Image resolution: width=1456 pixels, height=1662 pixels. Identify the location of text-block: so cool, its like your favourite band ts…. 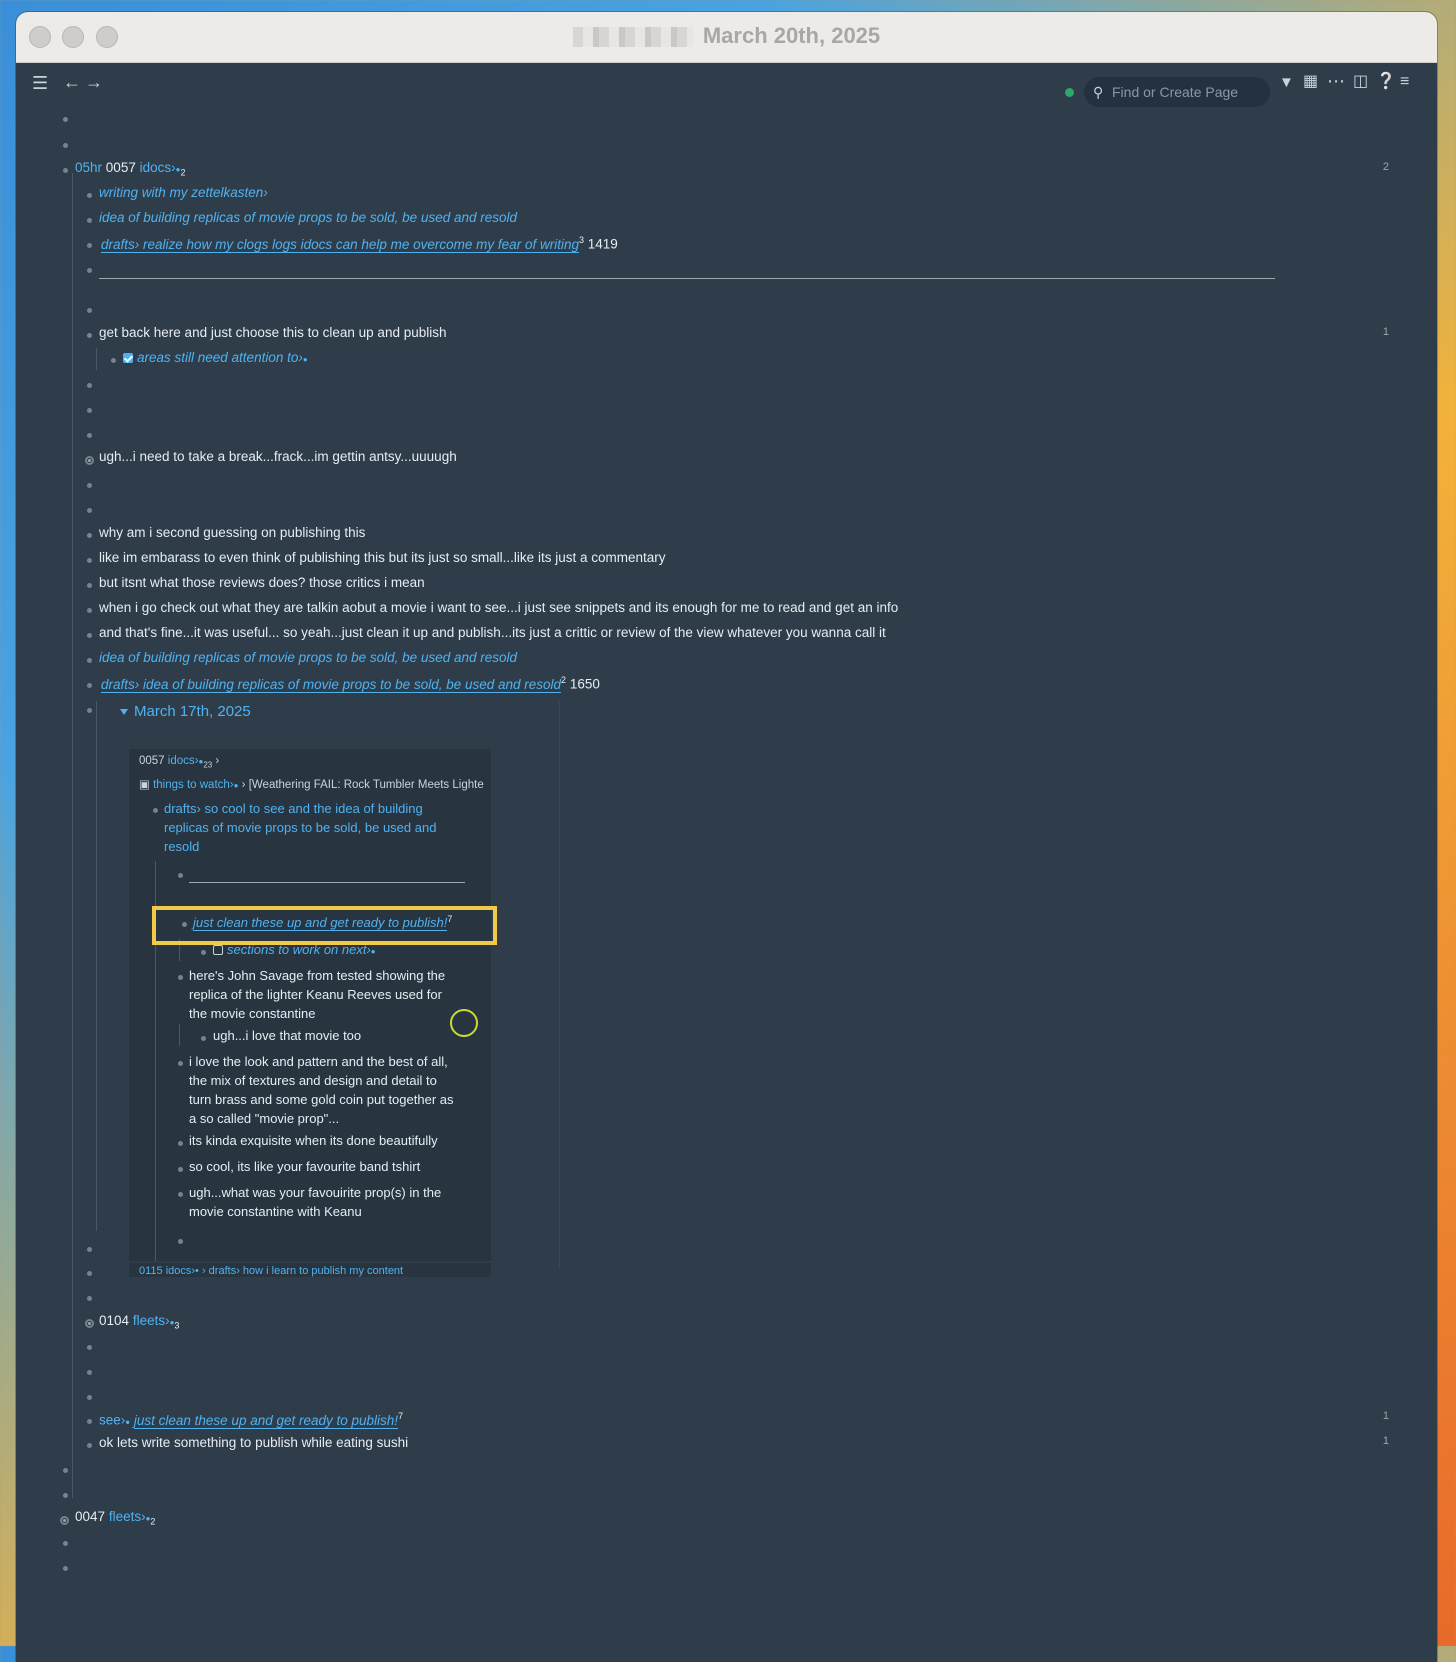
(304, 1166).